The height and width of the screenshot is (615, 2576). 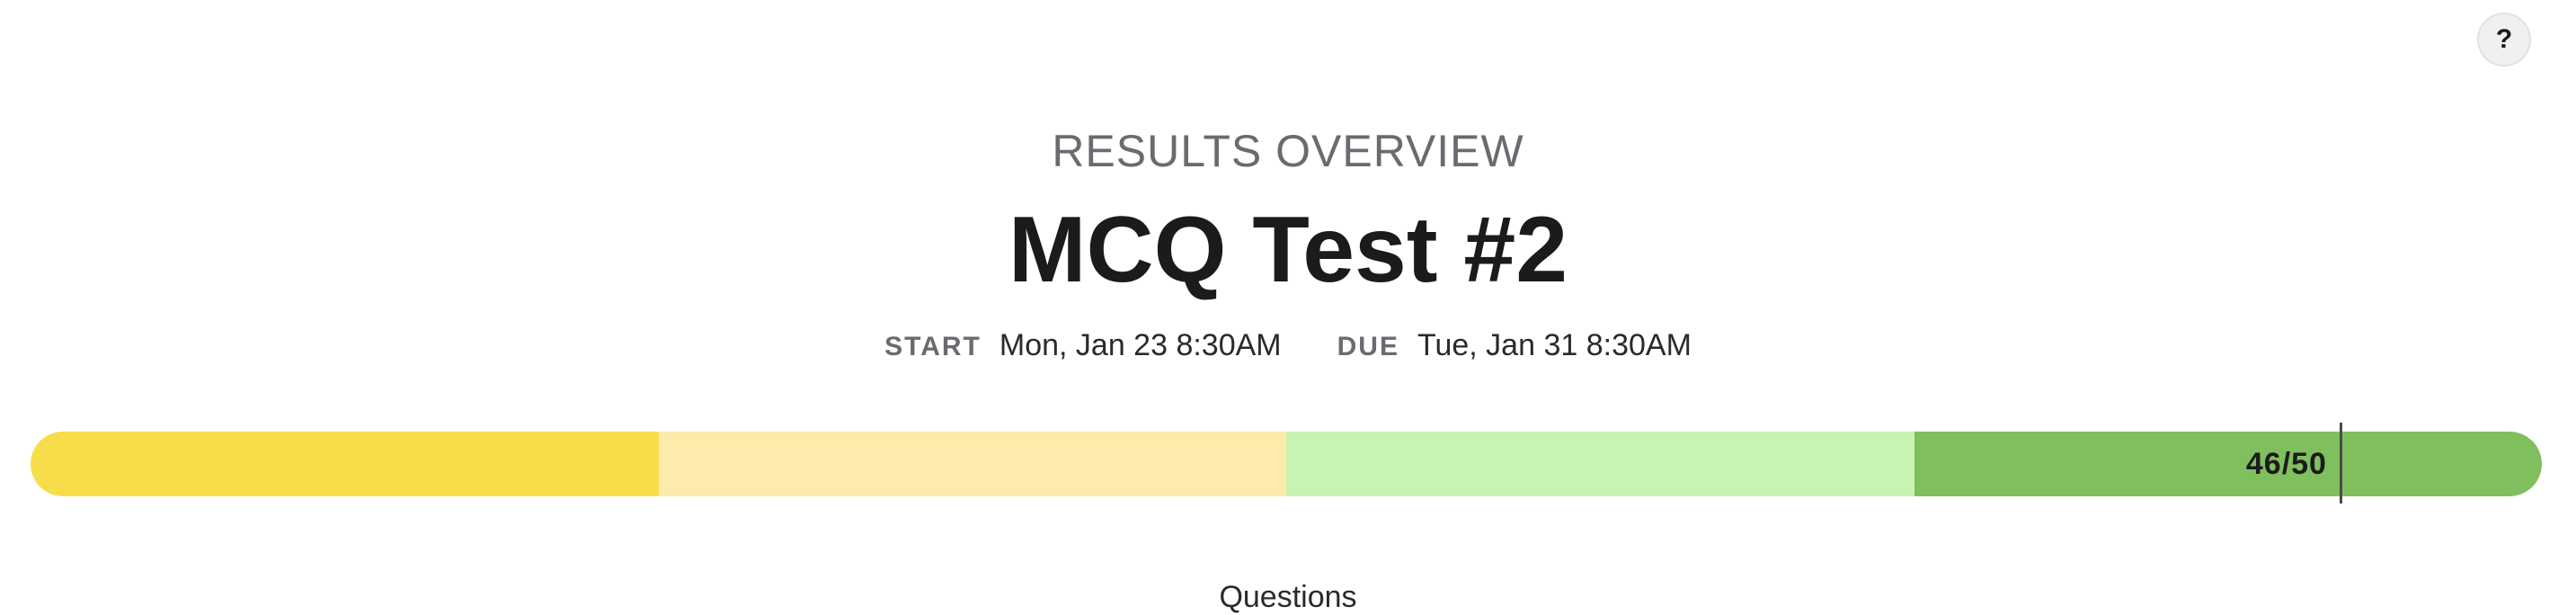 I want to click on start-date-value: Mon, Jan 23 8:30AM, so click(x=1140, y=345).